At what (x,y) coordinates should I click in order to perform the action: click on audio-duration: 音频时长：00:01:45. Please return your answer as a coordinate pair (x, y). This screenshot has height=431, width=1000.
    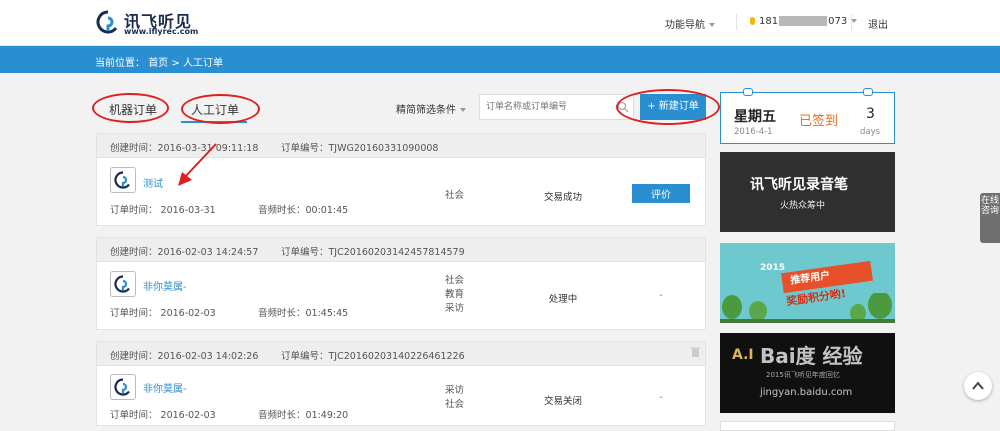
    Looking at the image, I should click on (303, 210).